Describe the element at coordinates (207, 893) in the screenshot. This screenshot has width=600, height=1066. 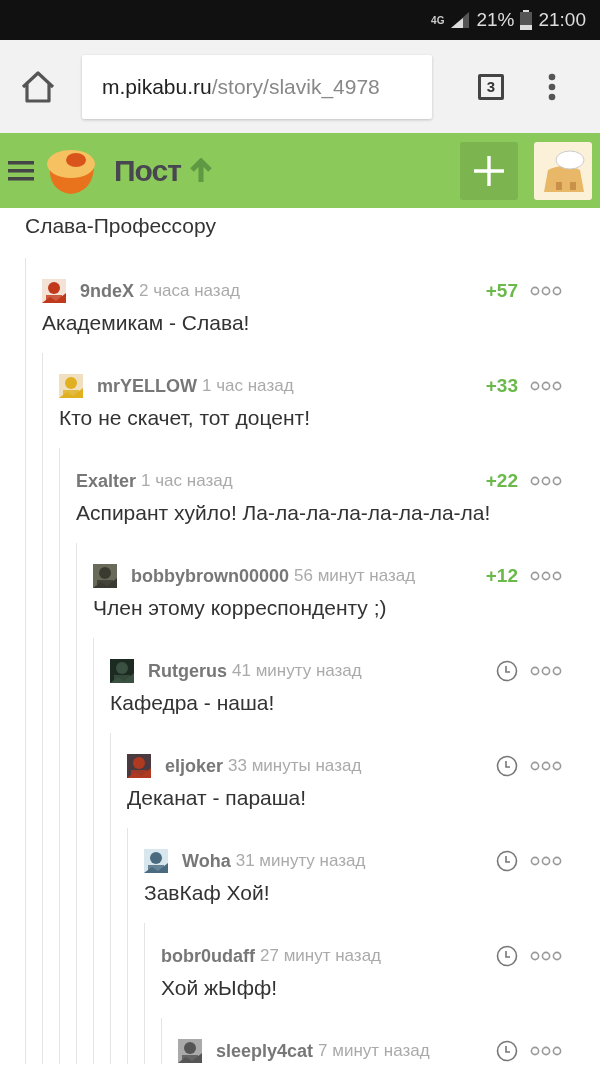
I see `comment-text: ЗавКаф Хой!` at that location.